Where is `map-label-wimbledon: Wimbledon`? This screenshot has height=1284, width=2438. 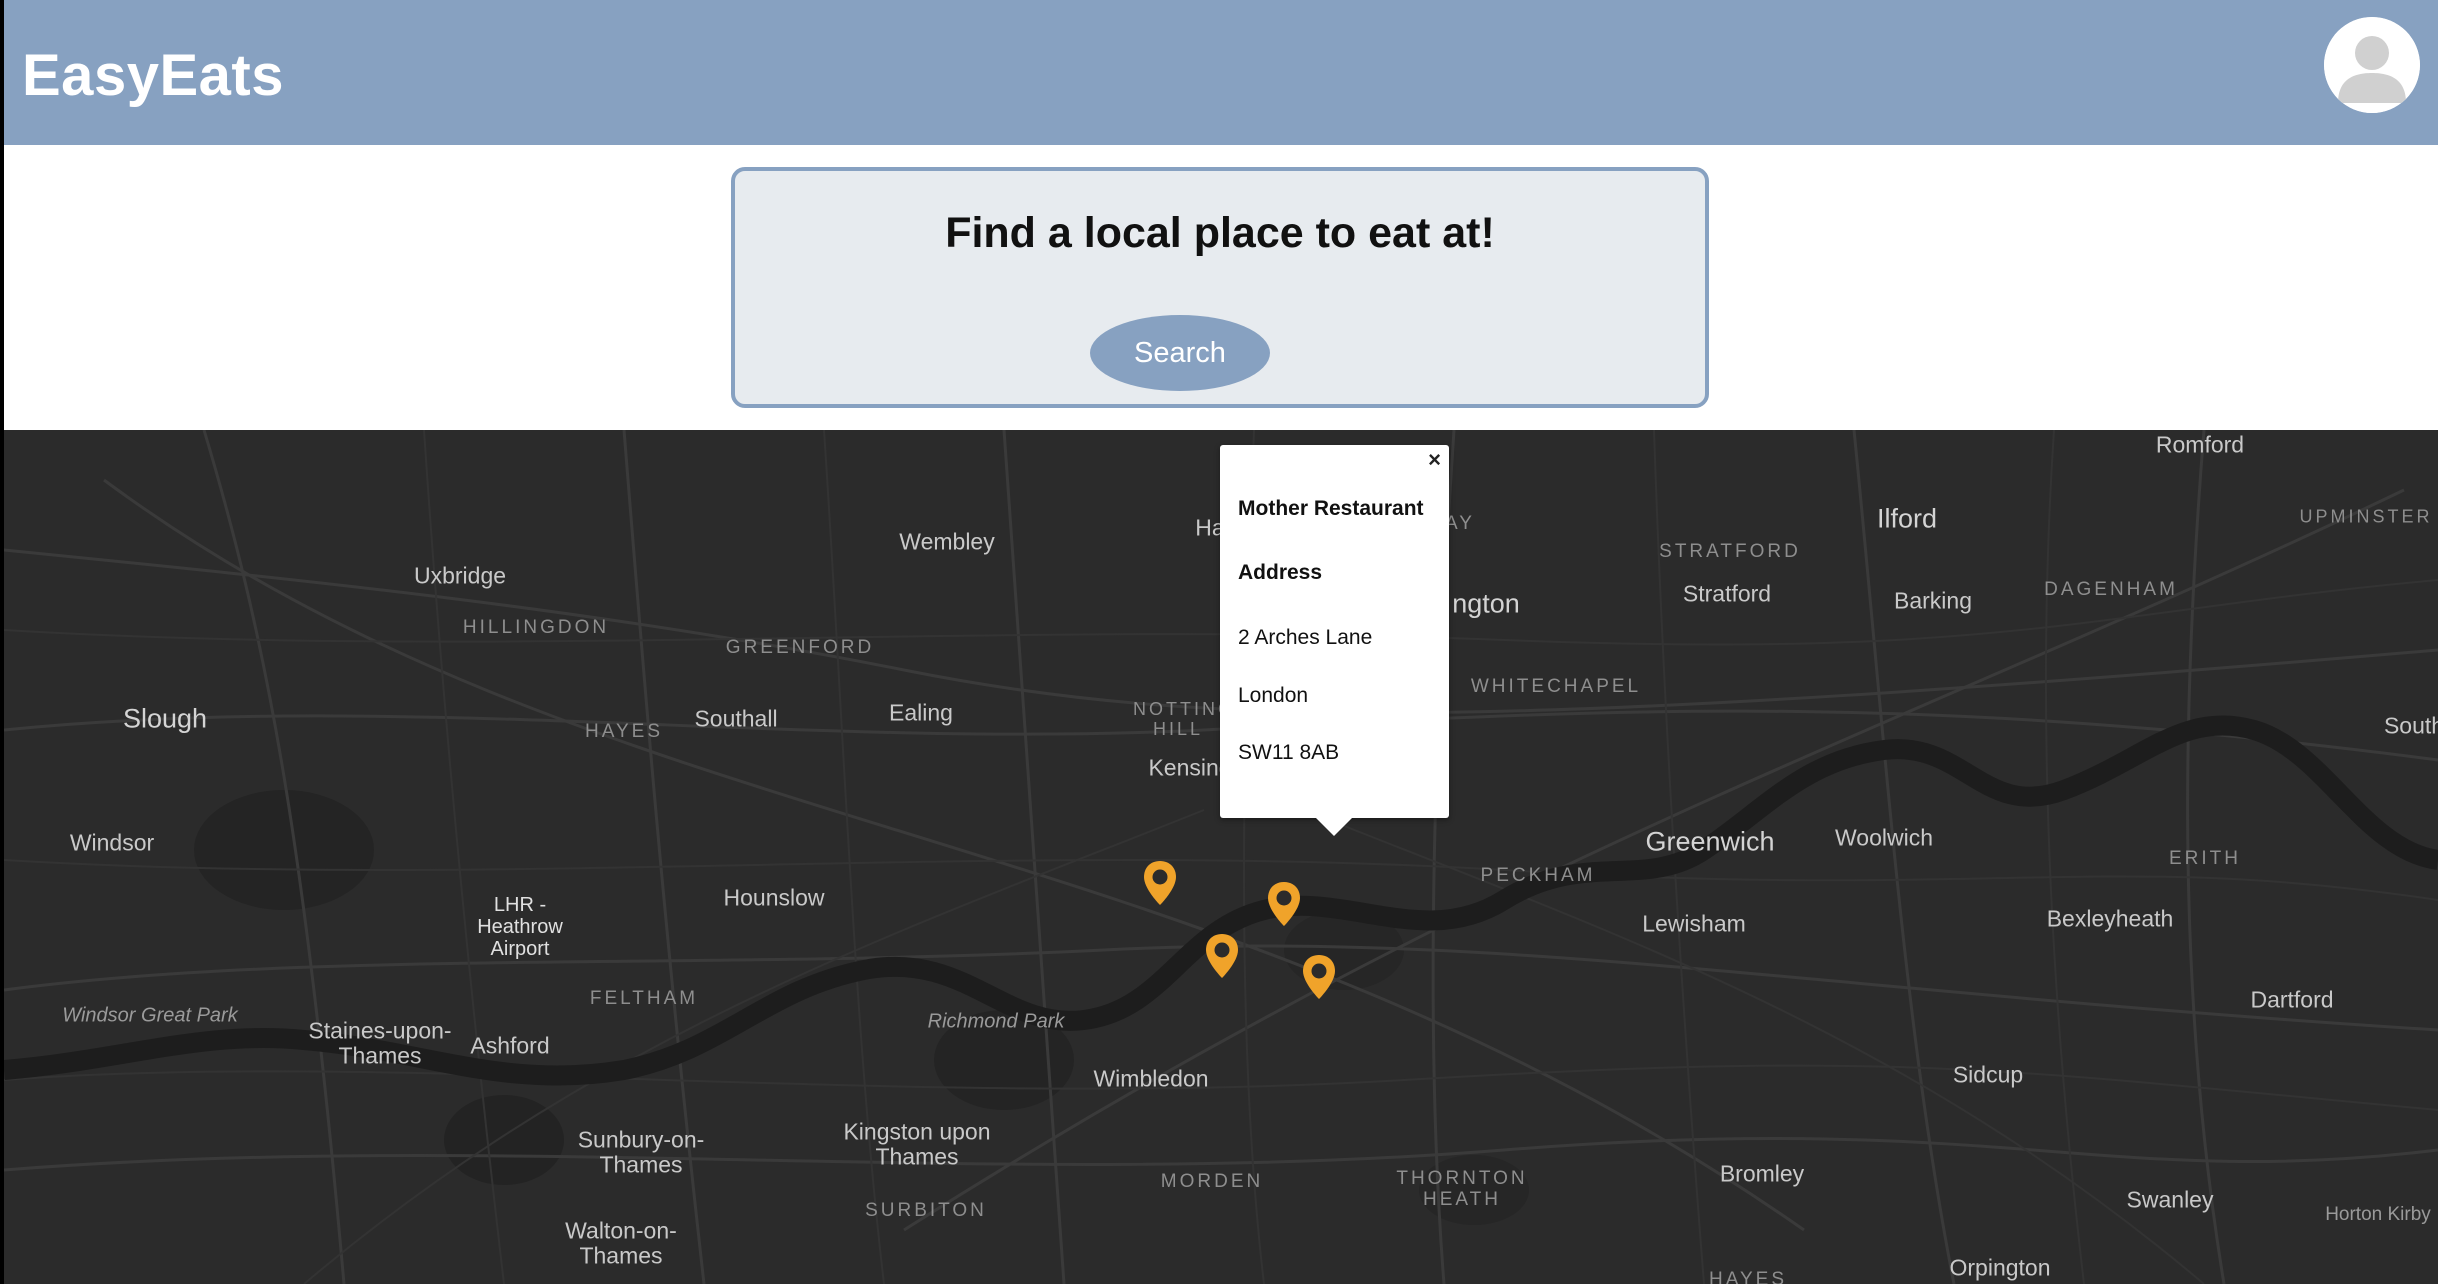 map-label-wimbledon: Wimbledon is located at coordinates (1151, 1078).